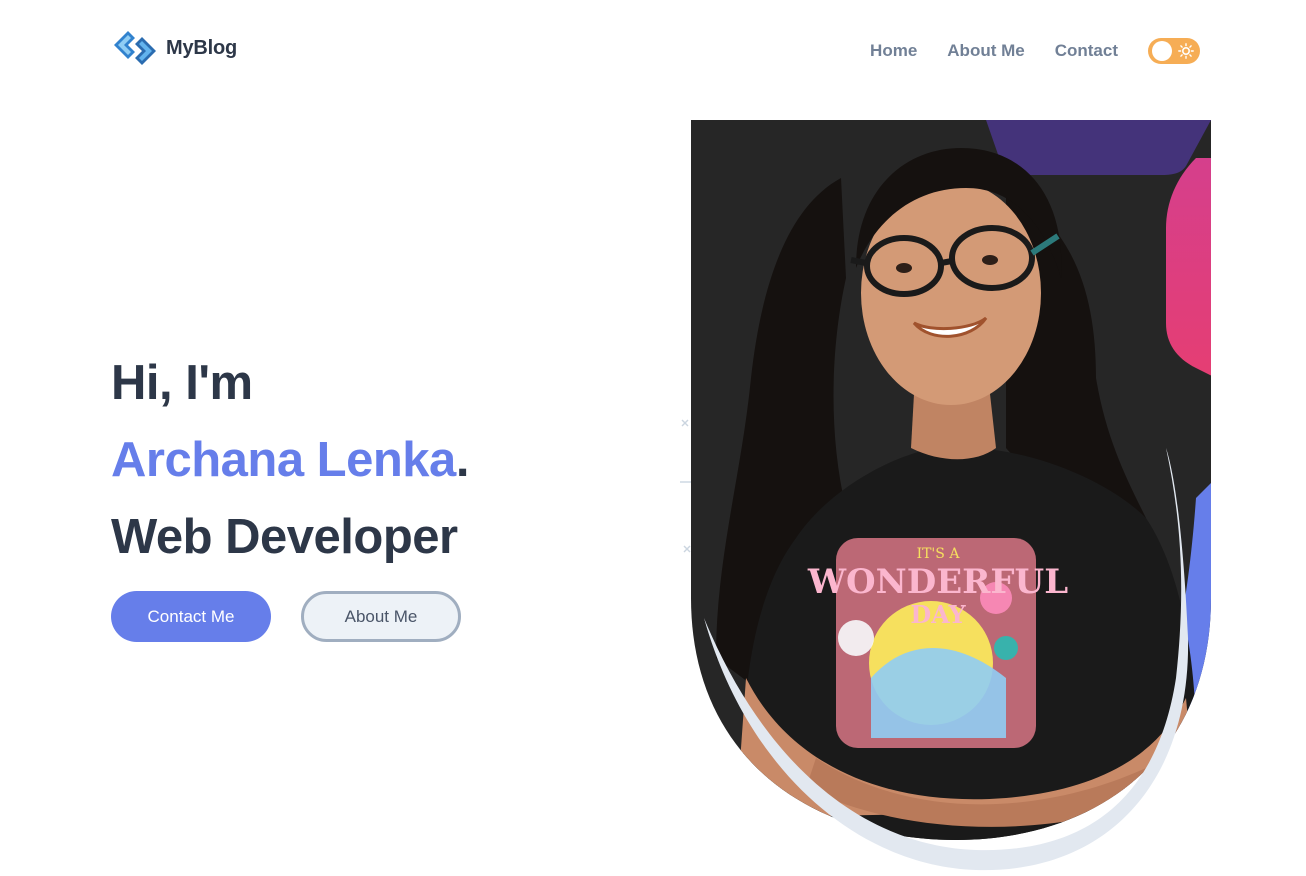  What do you see at coordinates (686, 486) in the screenshot?
I see `decor-marks` at bounding box center [686, 486].